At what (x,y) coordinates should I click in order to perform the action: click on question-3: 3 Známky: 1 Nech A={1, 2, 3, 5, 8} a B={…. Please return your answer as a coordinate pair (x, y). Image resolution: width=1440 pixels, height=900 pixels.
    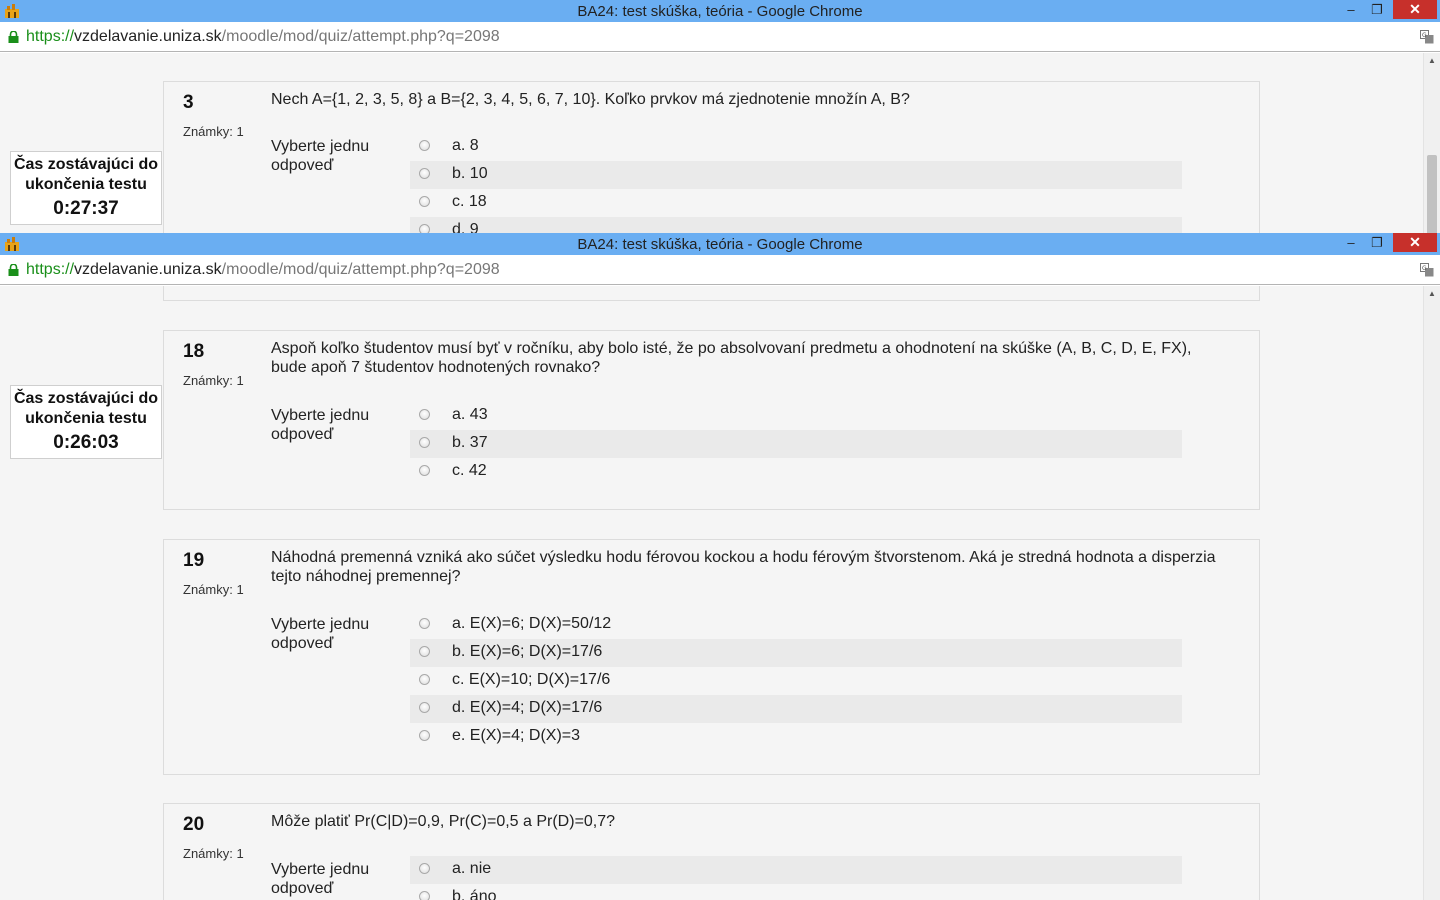
    Looking at the image, I should click on (711, 157).